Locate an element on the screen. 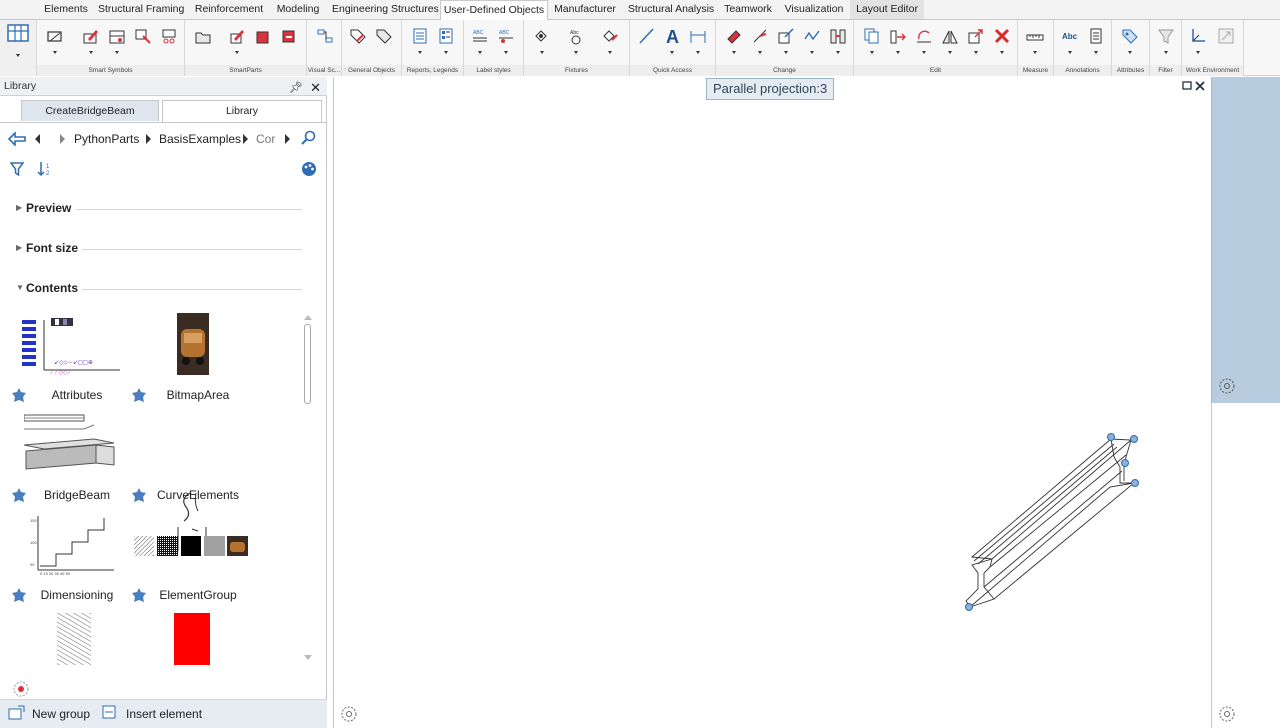 Image resolution: width=1280 pixels, height=728 pixels. record-icon is located at coordinates (21, 689).